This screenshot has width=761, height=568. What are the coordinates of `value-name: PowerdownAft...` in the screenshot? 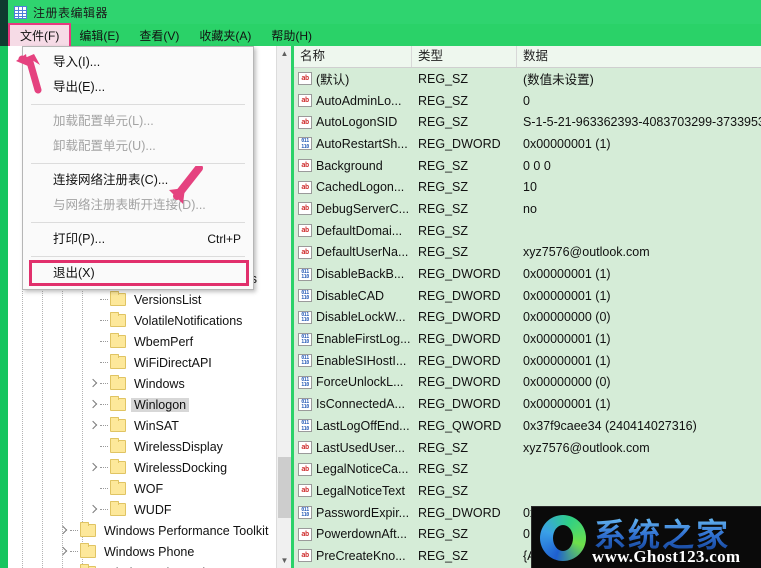 It's located at (362, 534).